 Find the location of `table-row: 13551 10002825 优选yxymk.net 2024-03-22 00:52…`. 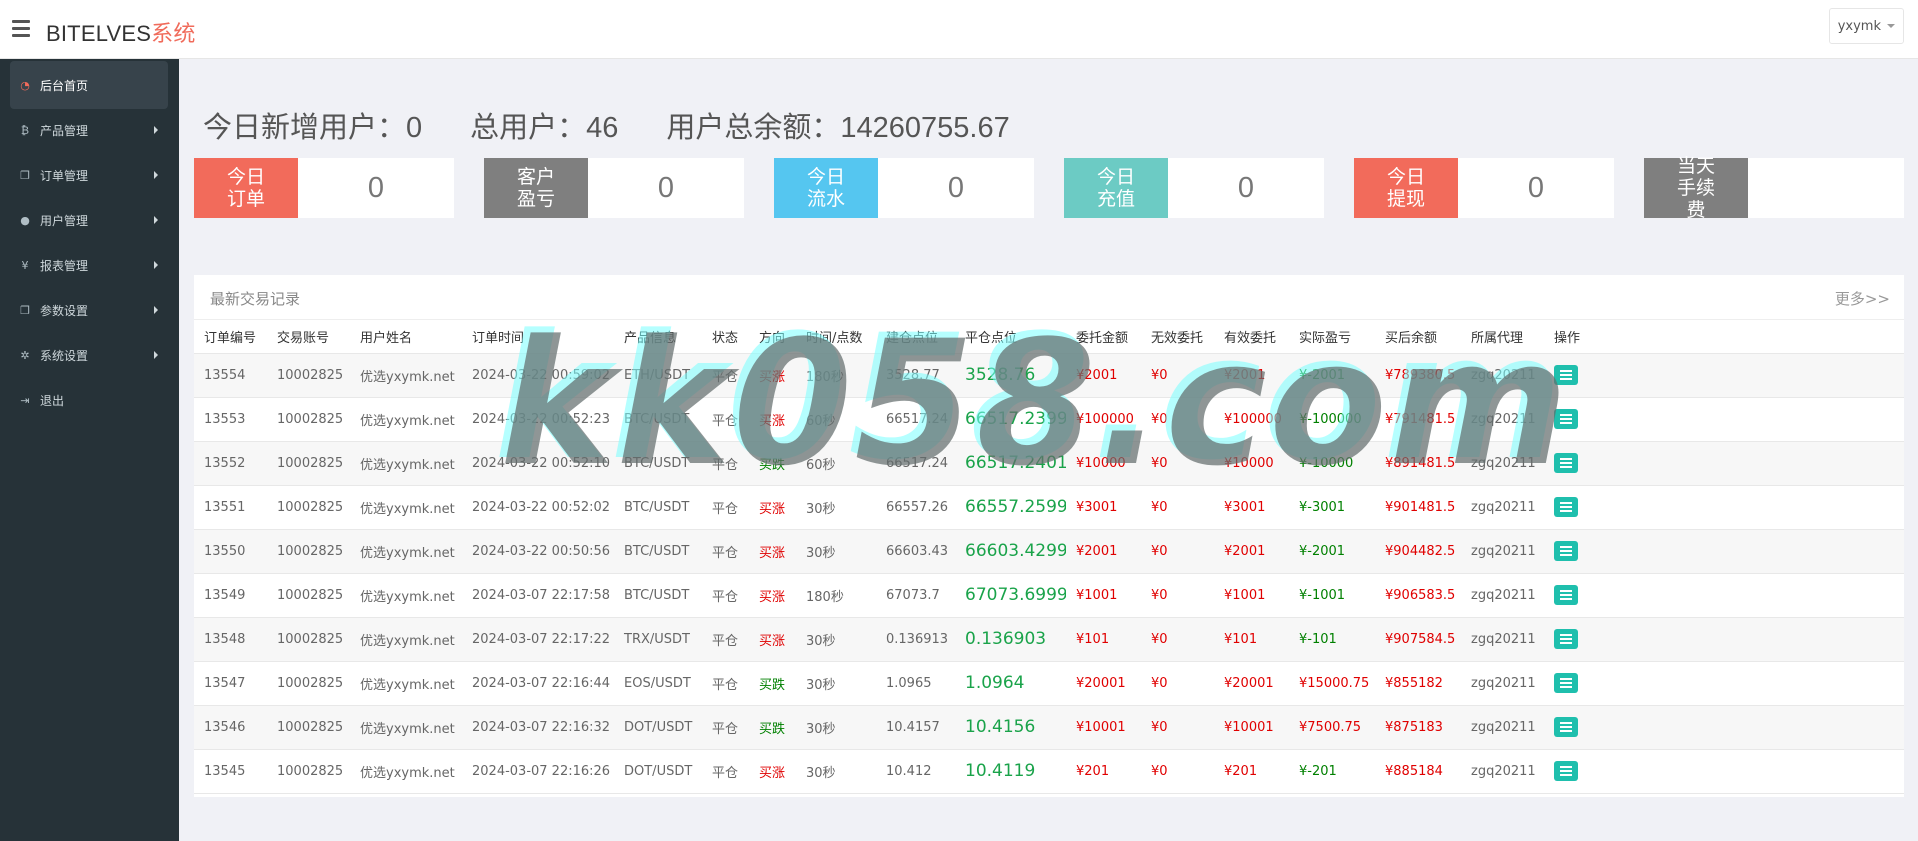

table-row: 13551 10002825 优选yxymk.net 2024-03-22 00:52… is located at coordinates (1049, 507).